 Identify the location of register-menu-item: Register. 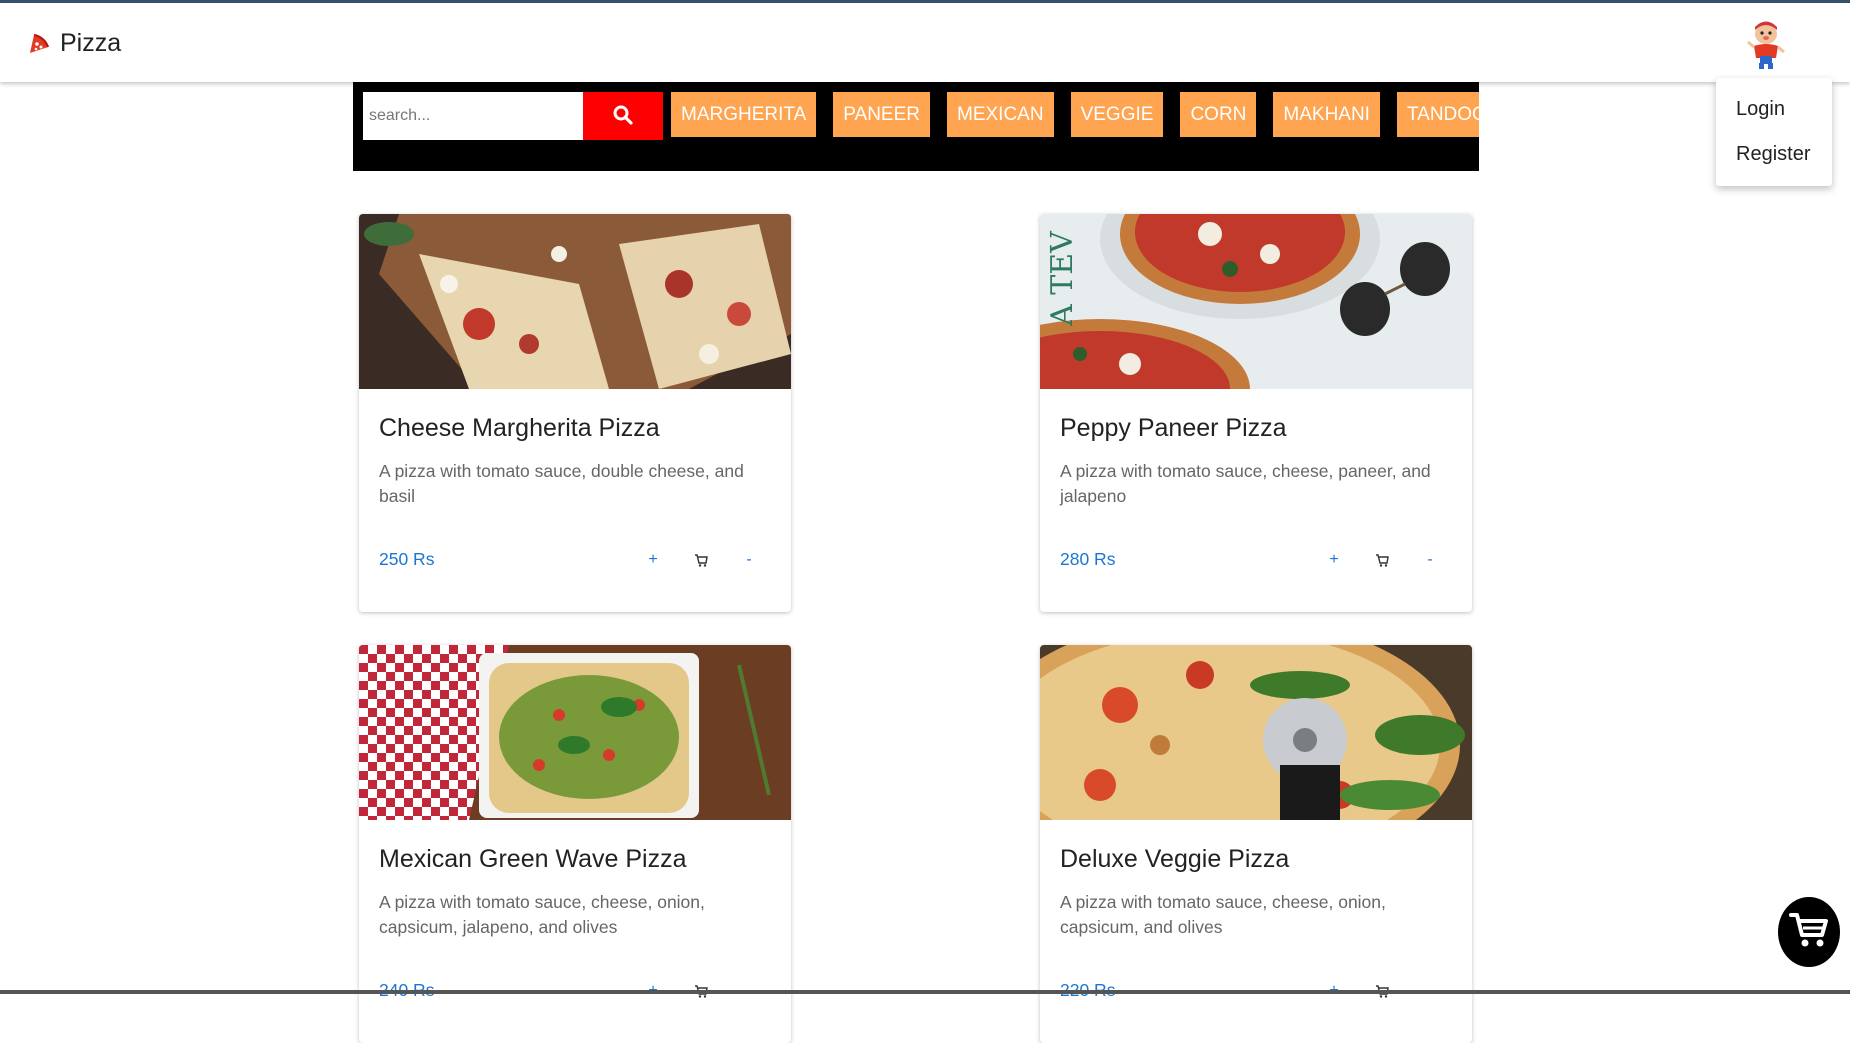
(1773, 154).